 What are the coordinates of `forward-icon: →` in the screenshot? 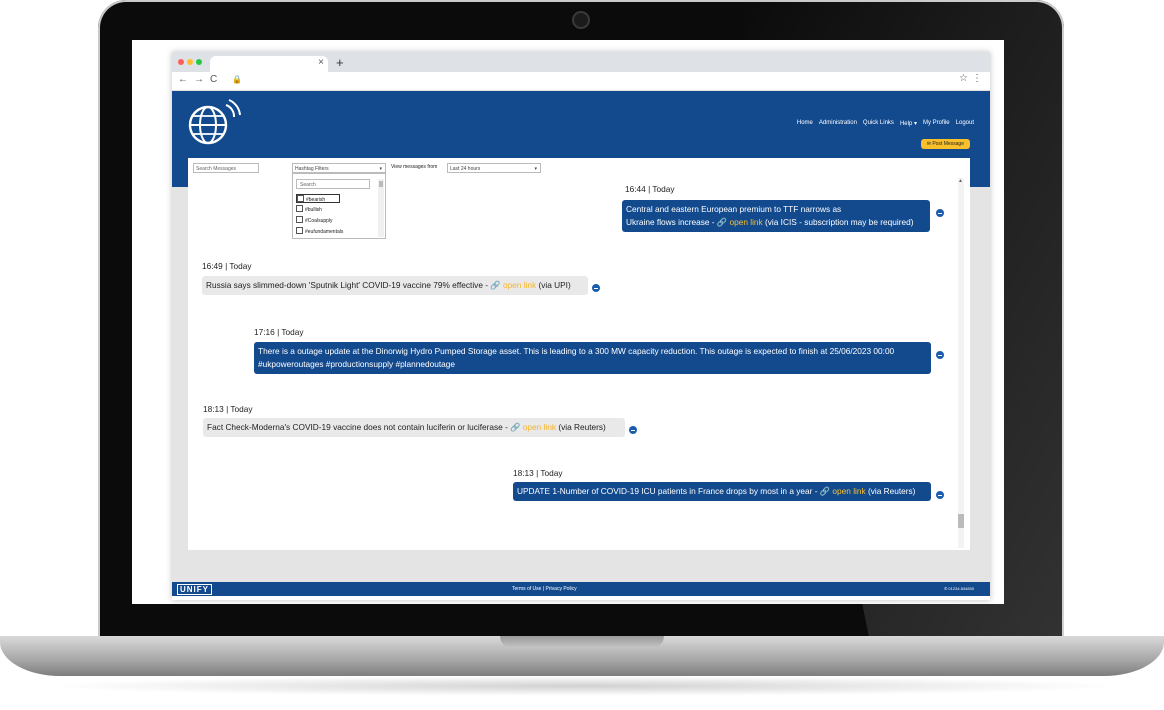 It's located at (199, 79).